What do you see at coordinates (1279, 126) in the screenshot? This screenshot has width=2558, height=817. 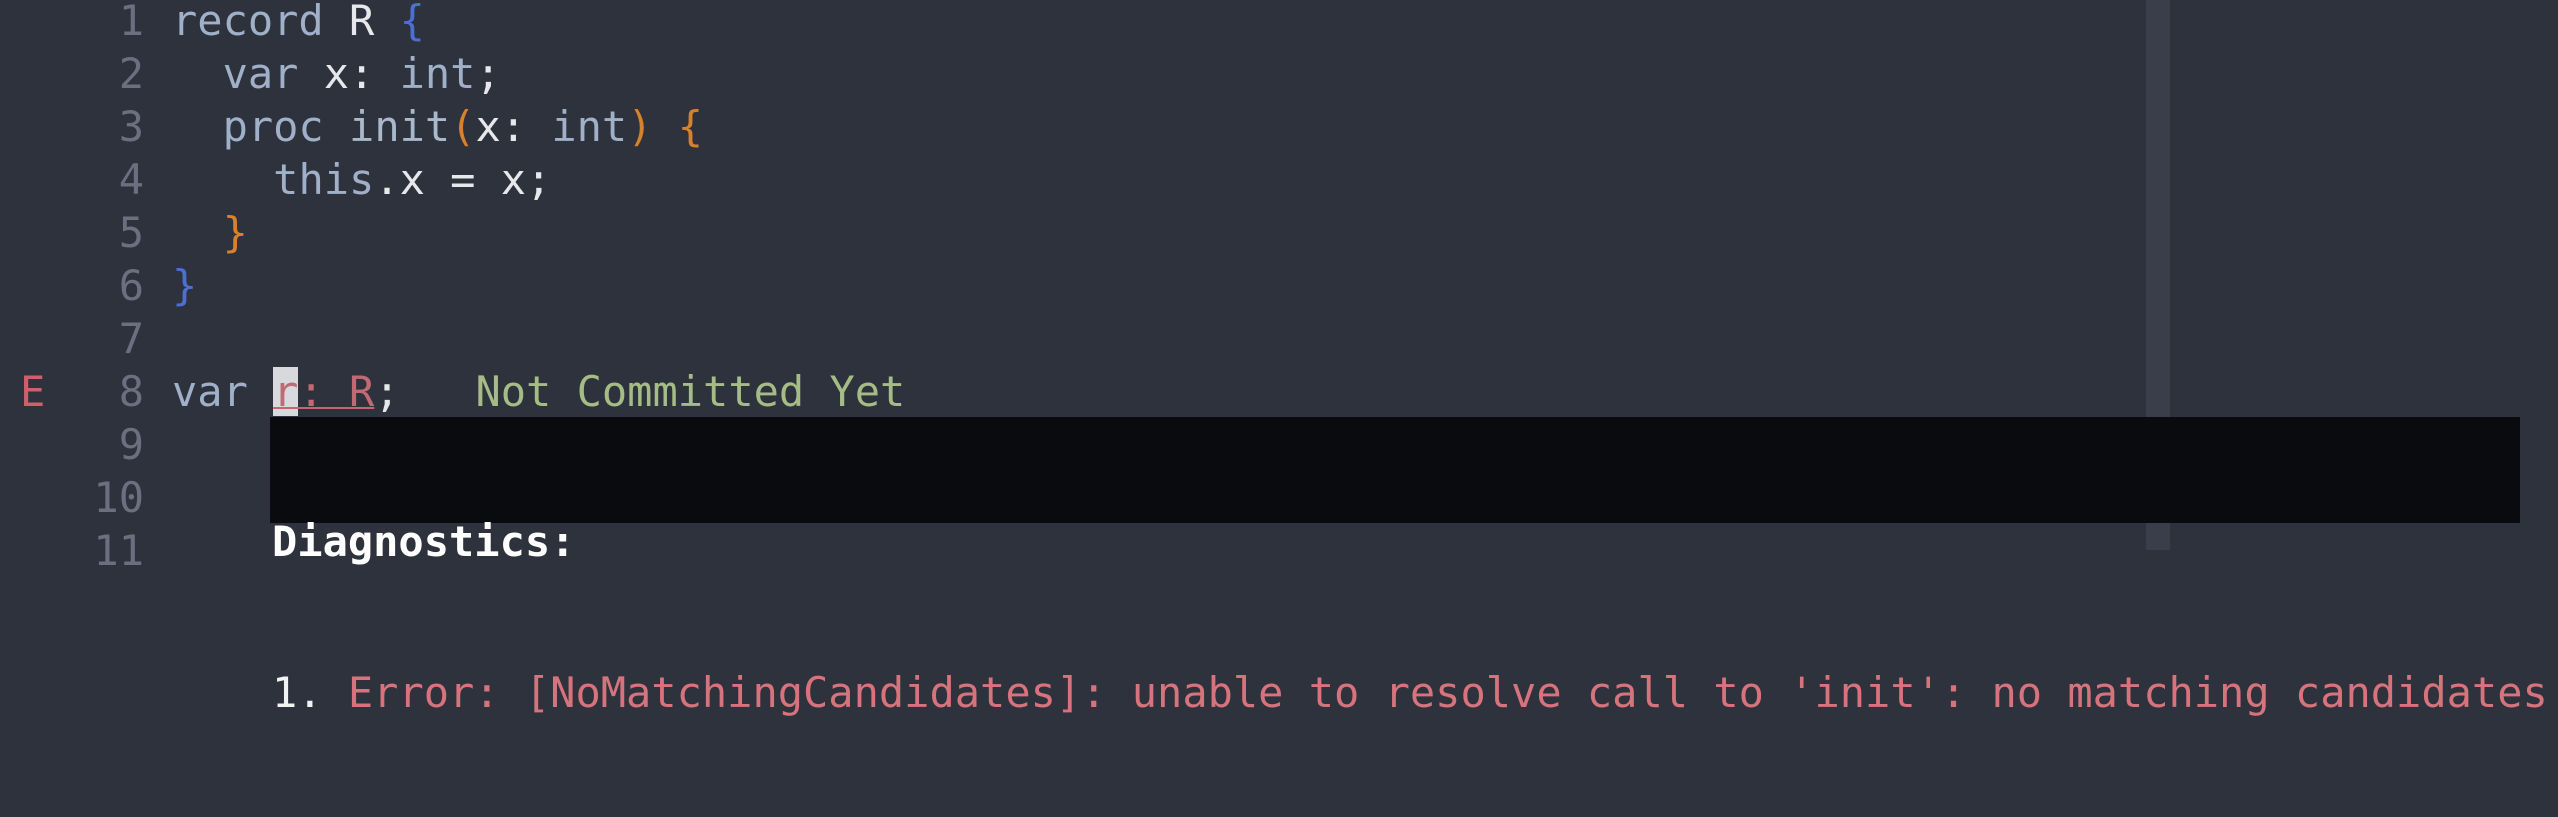 I see `editor-line: 3 proc init(x: int) {` at bounding box center [1279, 126].